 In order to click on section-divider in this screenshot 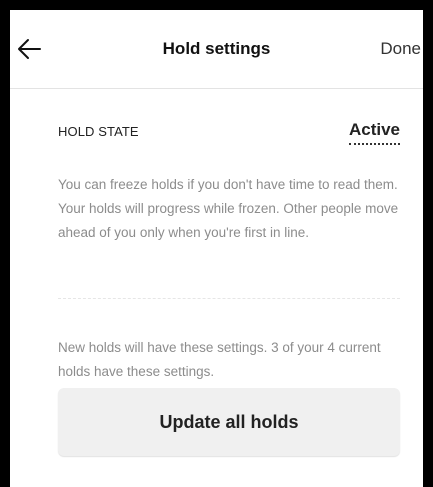, I will do `click(229, 298)`.